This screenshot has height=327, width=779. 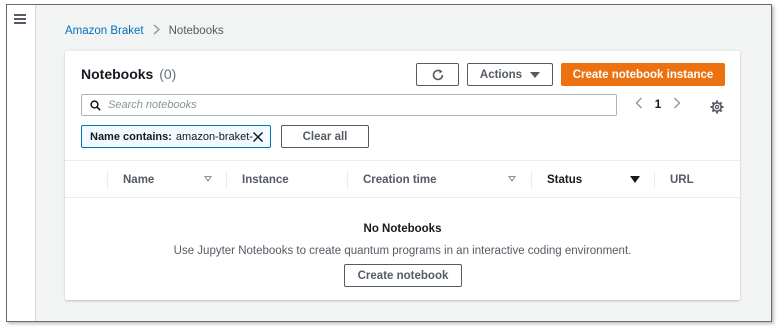 What do you see at coordinates (265, 180) in the screenshot?
I see `column-header-instance: Instance` at bounding box center [265, 180].